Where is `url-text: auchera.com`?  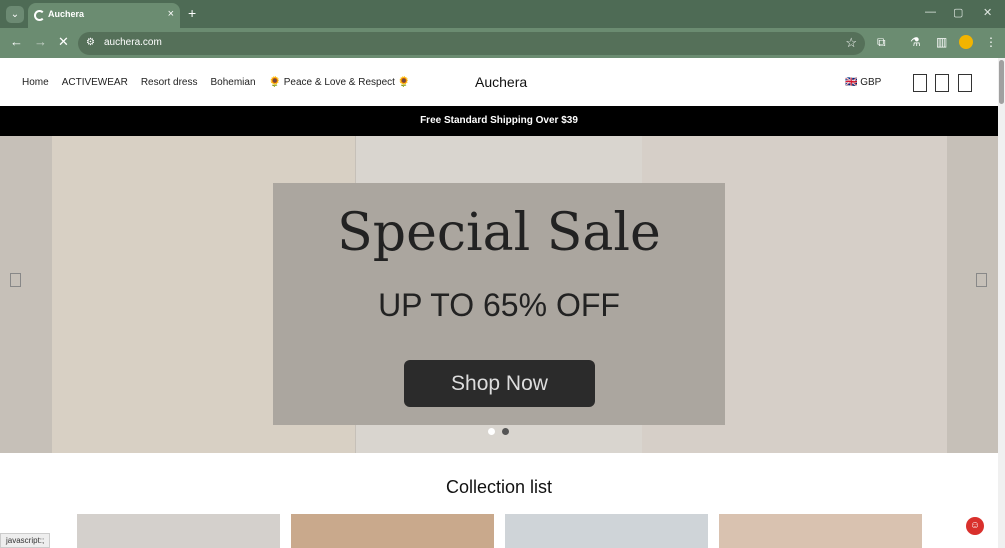
url-text: auchera.com is located at coordinates (133, 42).